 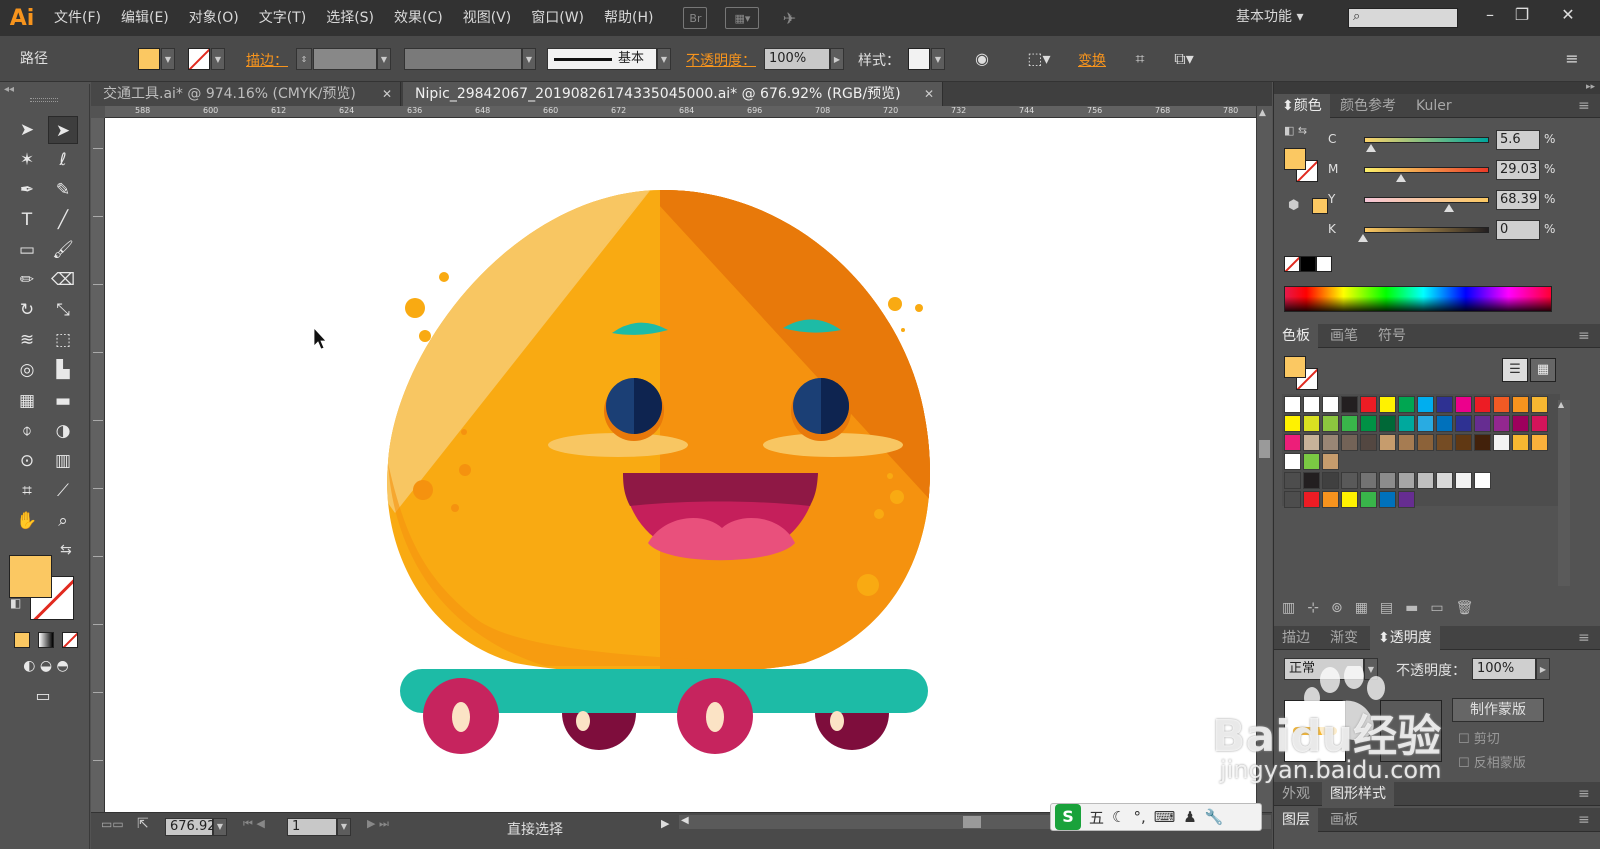 What do you see at coordinates (1418, 299) in the screenshot?
I see `color-spectrum-bar` at bounding box center [1418, 299].